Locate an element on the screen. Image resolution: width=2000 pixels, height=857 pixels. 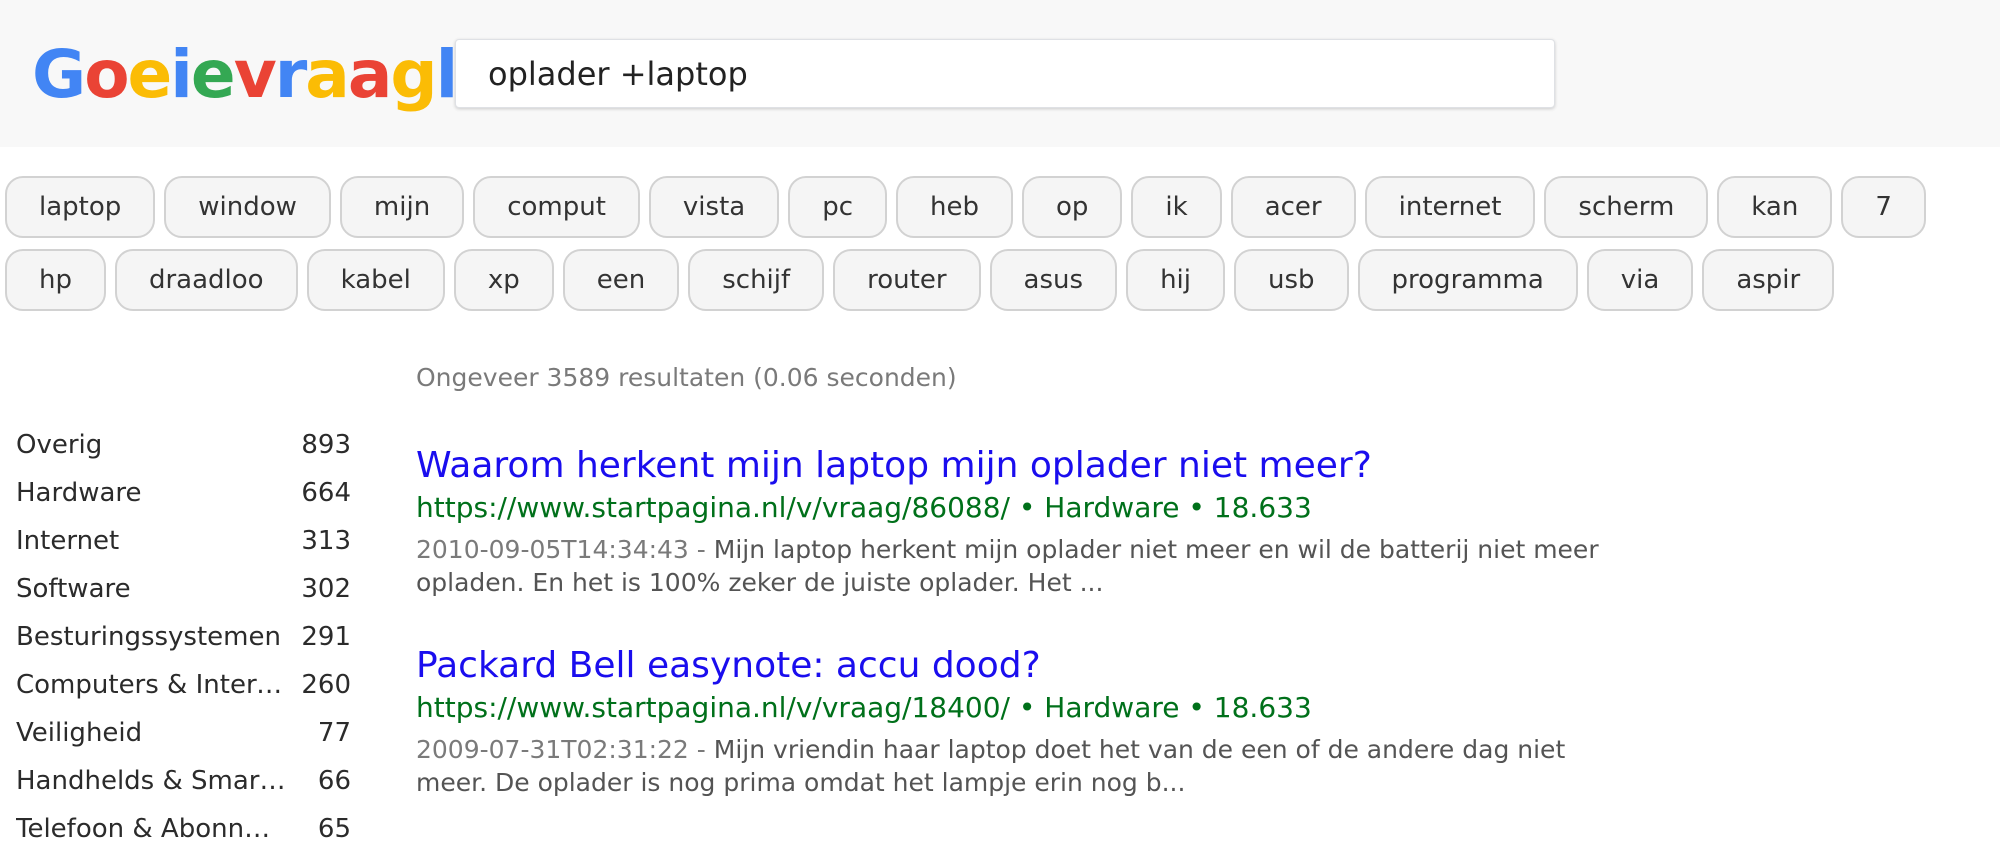
term-chip-asus: asus is located at coordinates (1053, 280).